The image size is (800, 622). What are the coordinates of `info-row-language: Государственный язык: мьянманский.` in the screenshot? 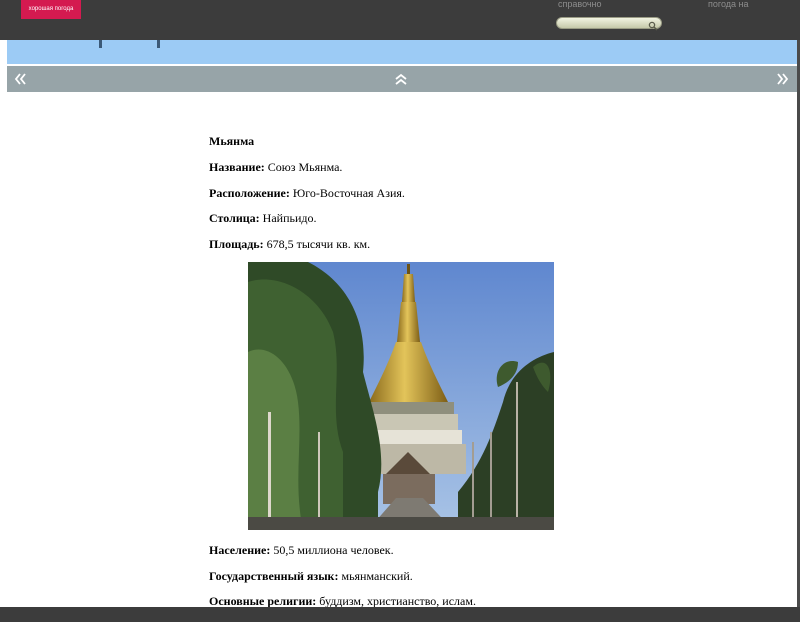 It's located at (311, 576).